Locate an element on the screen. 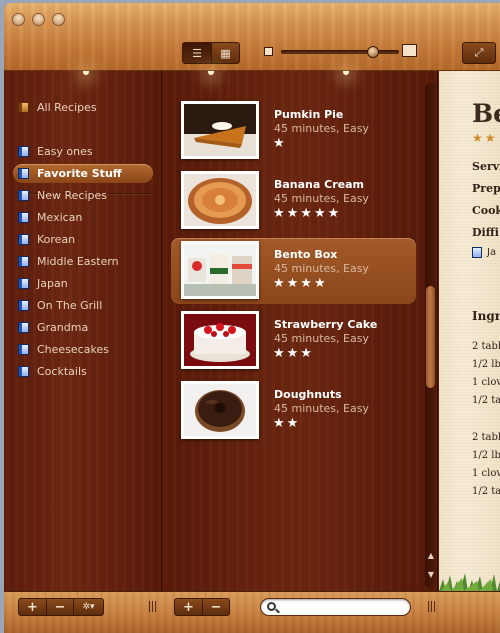 The height and width of the screenshot is (633, 500). sidebar-item-label: New Recipes is located at coordinates (72, 195).